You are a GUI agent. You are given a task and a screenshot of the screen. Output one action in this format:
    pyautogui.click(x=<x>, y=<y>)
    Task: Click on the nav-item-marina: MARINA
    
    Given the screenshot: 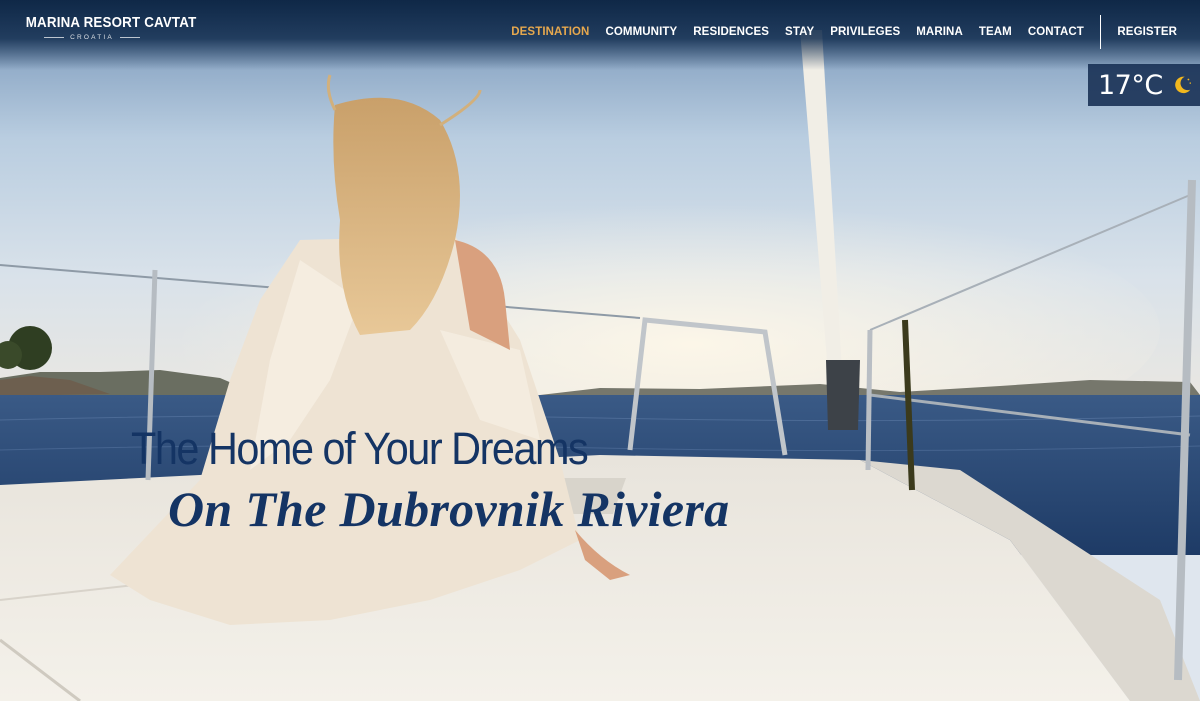 What is the action you would take?
    pyautogui.click(x=939, y=32)
    